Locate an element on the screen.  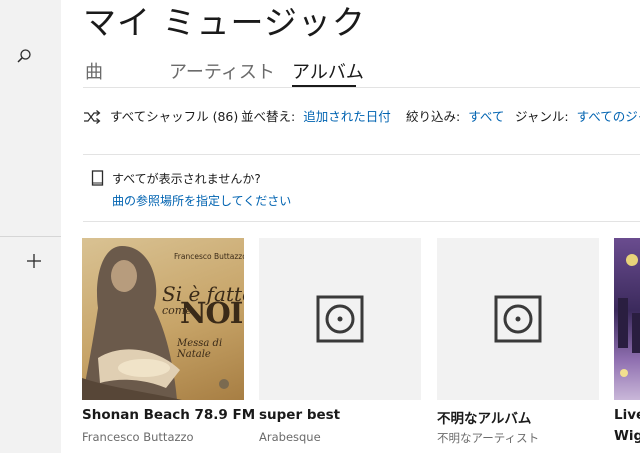
tab-albums: アルバム is located at coordinates (328, 71).